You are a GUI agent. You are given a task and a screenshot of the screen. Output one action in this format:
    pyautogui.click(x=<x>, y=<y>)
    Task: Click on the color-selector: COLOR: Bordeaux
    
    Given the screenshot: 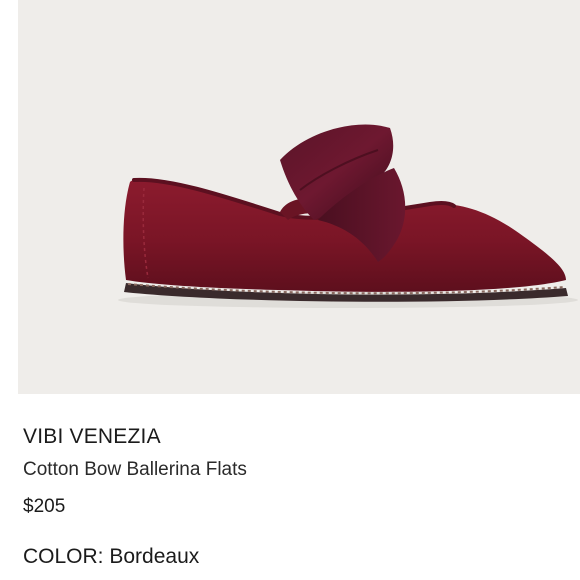 What is the action you would take?
    pyautogui.click(x=111, y=557)
    